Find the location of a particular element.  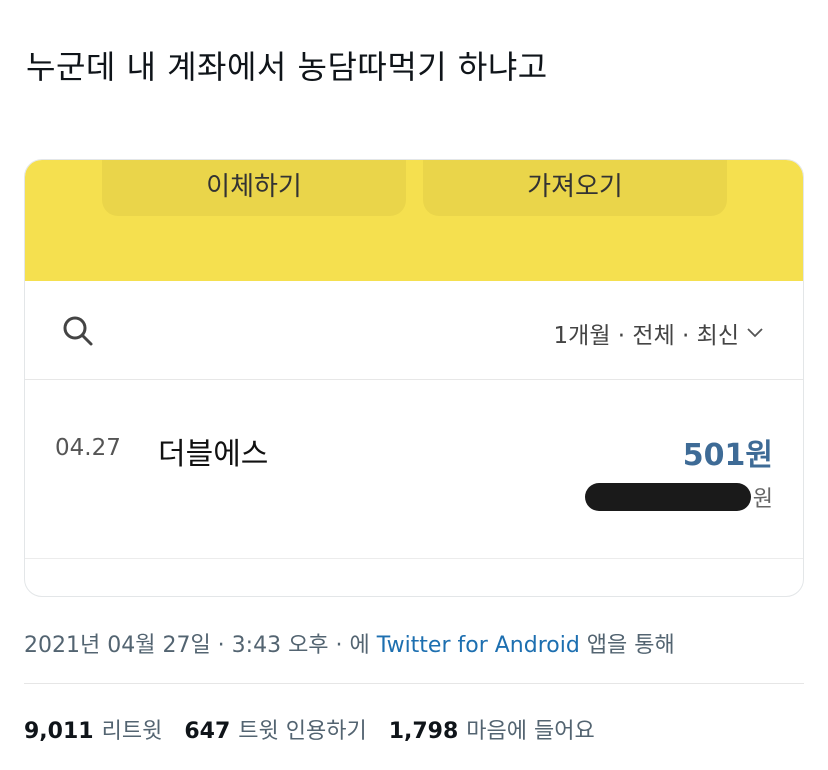

meta-separator: · 에 is located at coordinates (352, 645).